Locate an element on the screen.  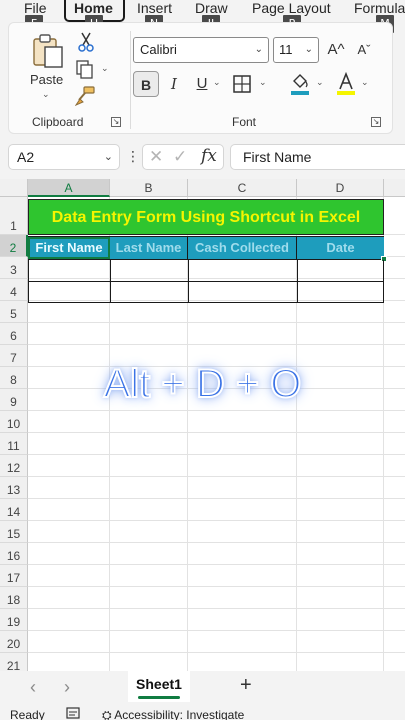
name-box-value: A2 is located at coordinates (26, 157).